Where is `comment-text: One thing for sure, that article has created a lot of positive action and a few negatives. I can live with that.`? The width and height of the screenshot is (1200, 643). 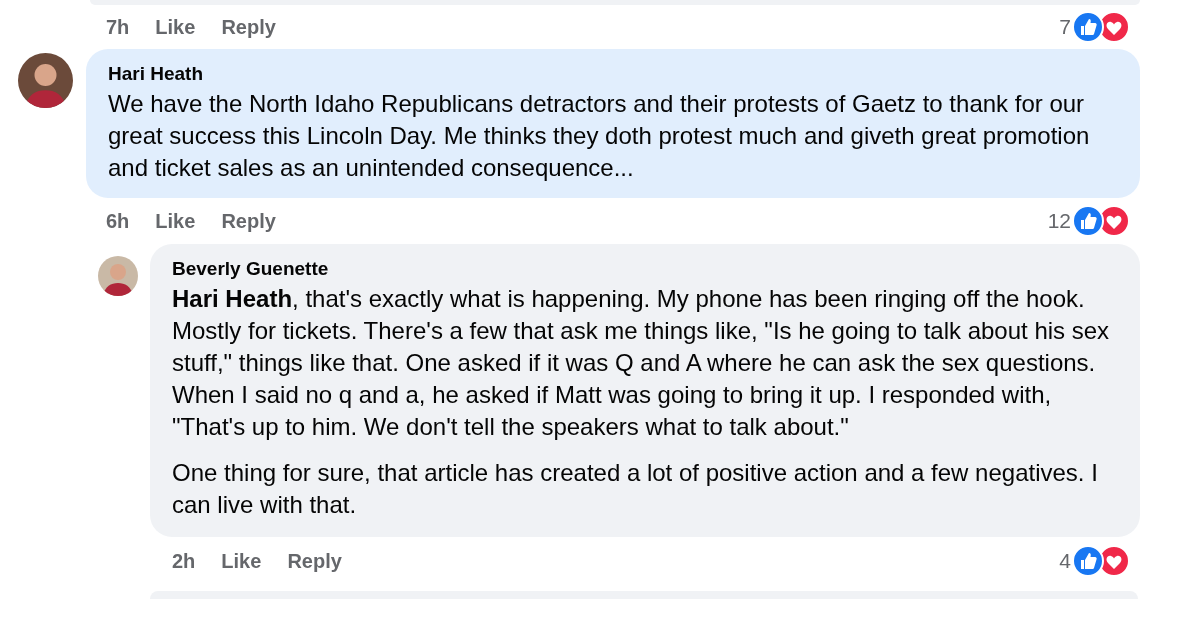 comment-text: One thing for sure, that article has created a lot of positive action and a few negatives. I can live with that. is located at coordinates (635, 489).